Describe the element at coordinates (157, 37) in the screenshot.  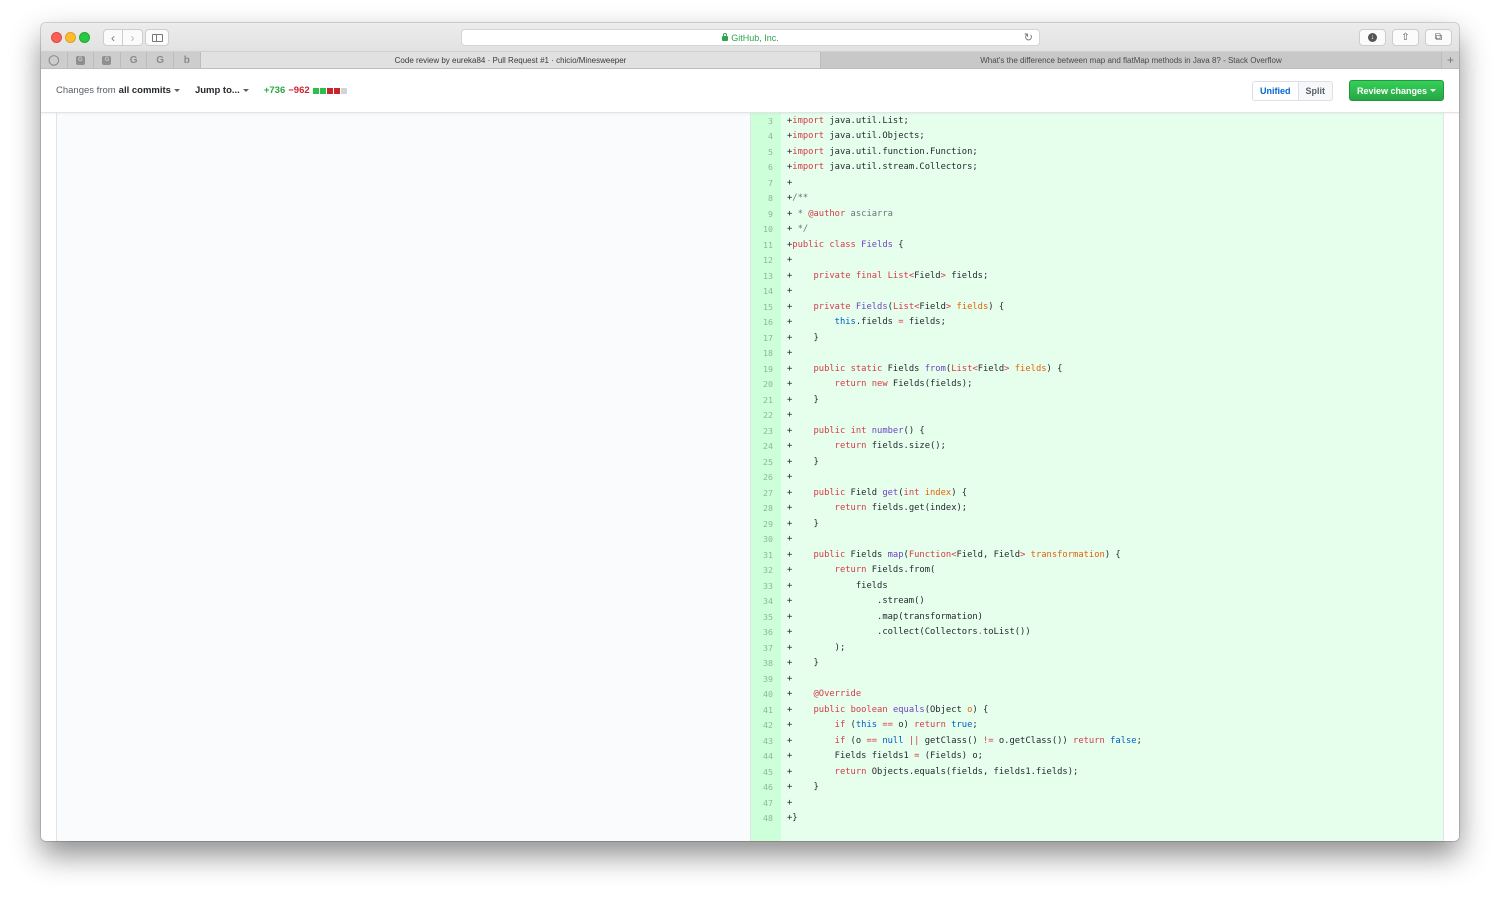
I see `show-sidebar-button` at that location.